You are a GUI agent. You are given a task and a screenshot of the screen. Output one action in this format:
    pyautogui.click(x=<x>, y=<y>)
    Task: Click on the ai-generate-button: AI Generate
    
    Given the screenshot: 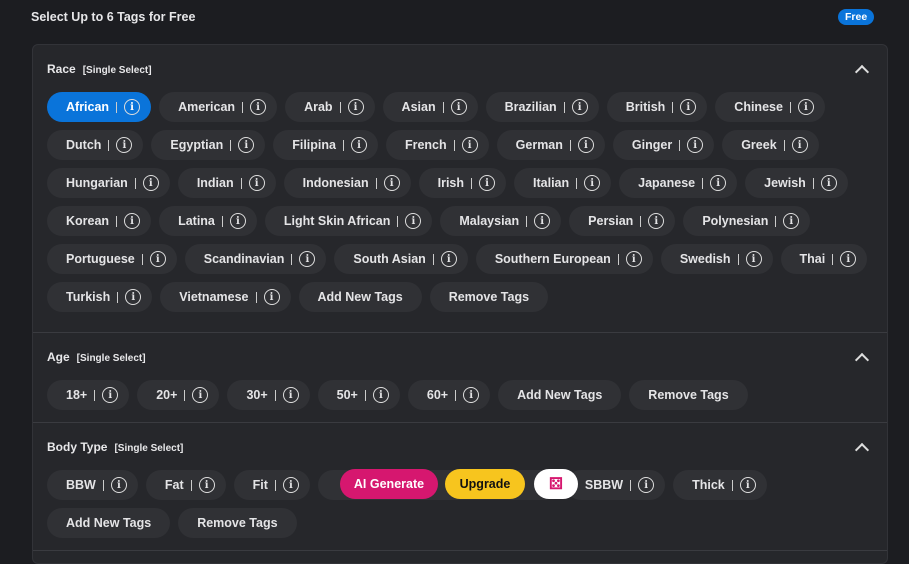 What is the action you would take?
    pyautogui.click(x=389, y=484)
    